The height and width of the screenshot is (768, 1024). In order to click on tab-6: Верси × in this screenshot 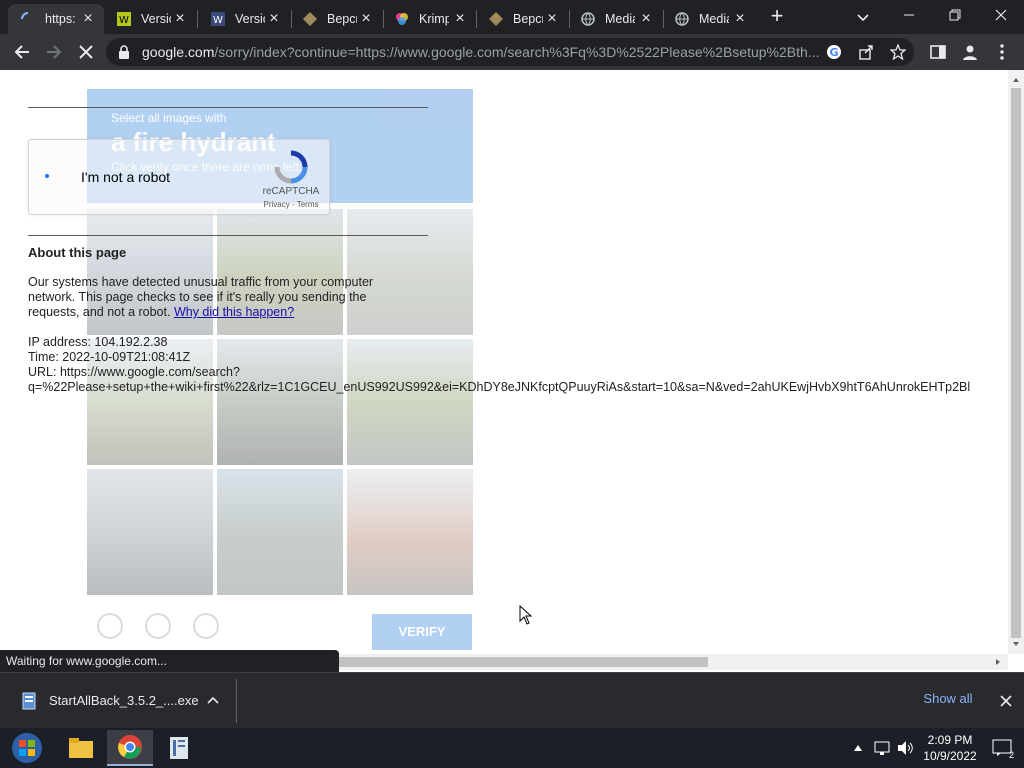, I will do `click(522, 19)`.